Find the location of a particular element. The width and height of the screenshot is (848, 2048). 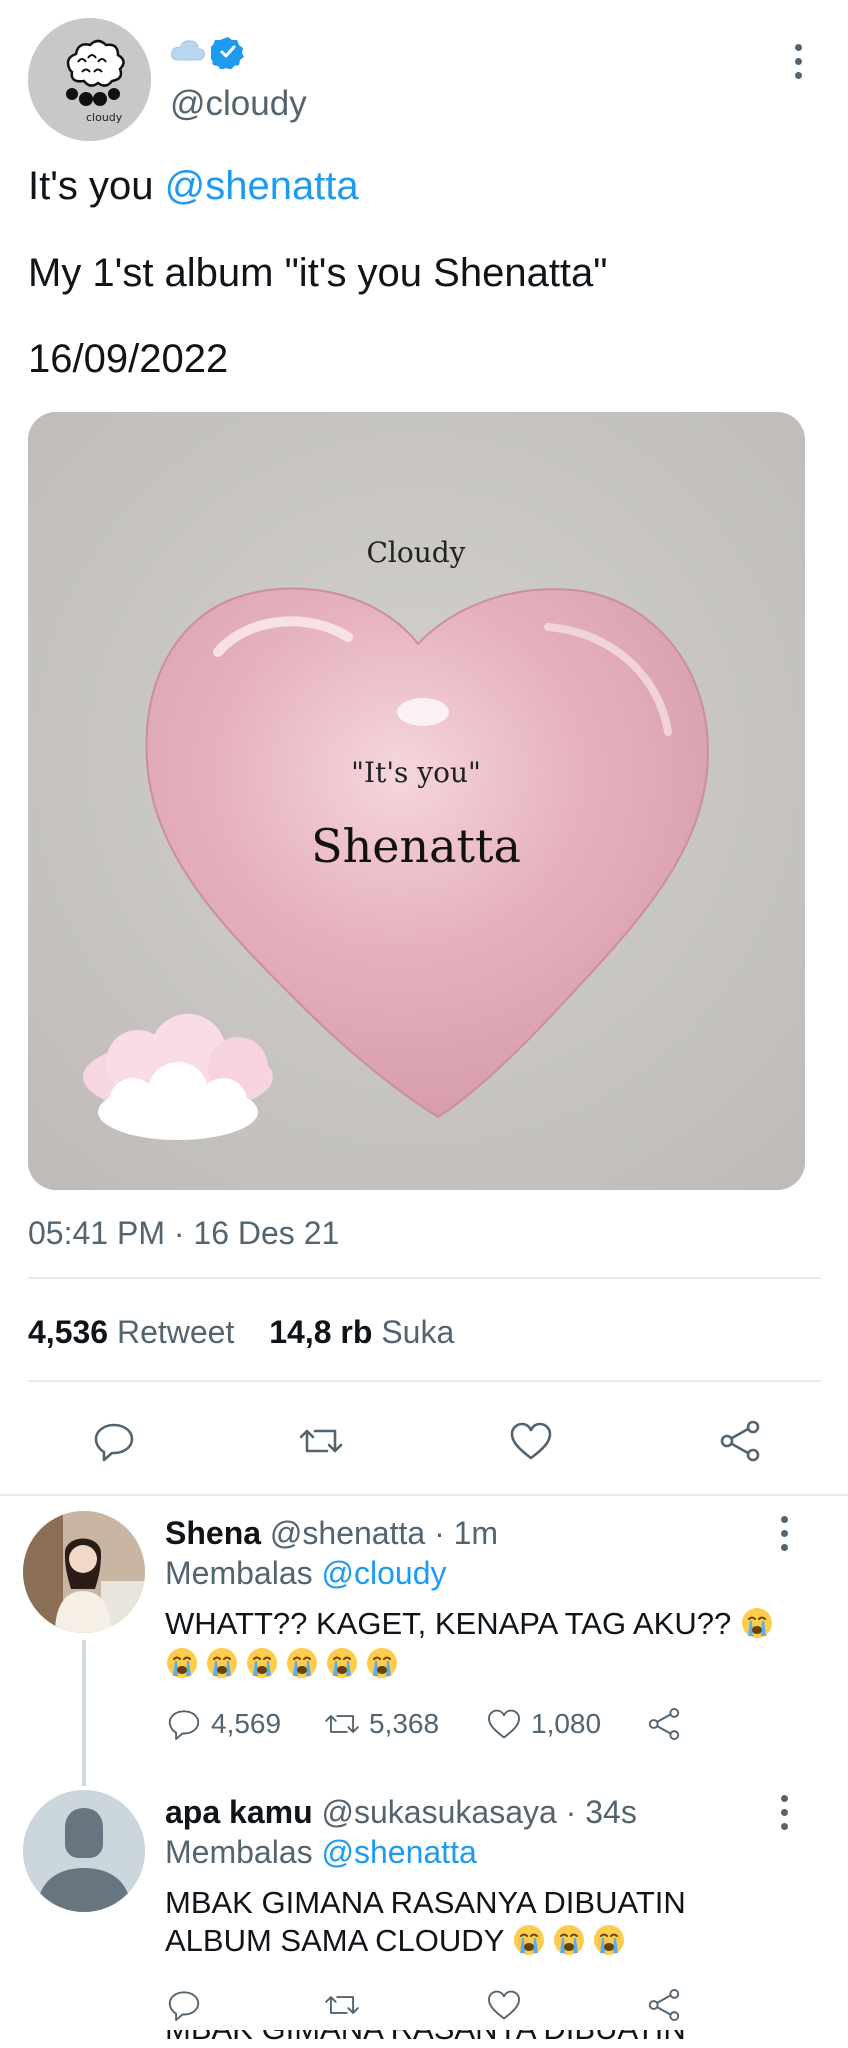

tweet-text-line-1: It's you @shenatta is located at coordinates (193, 186).